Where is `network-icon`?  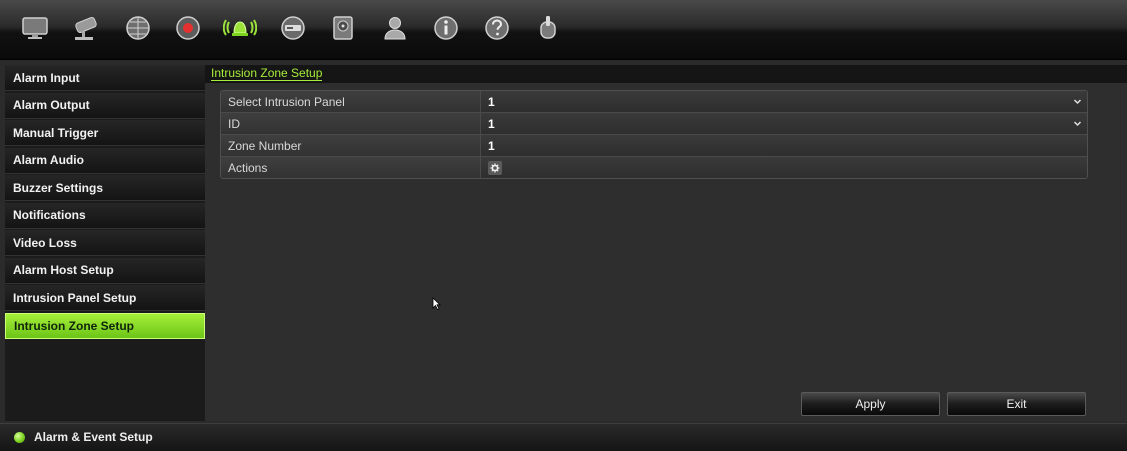 network-icon is located at coordinates (138, 28).